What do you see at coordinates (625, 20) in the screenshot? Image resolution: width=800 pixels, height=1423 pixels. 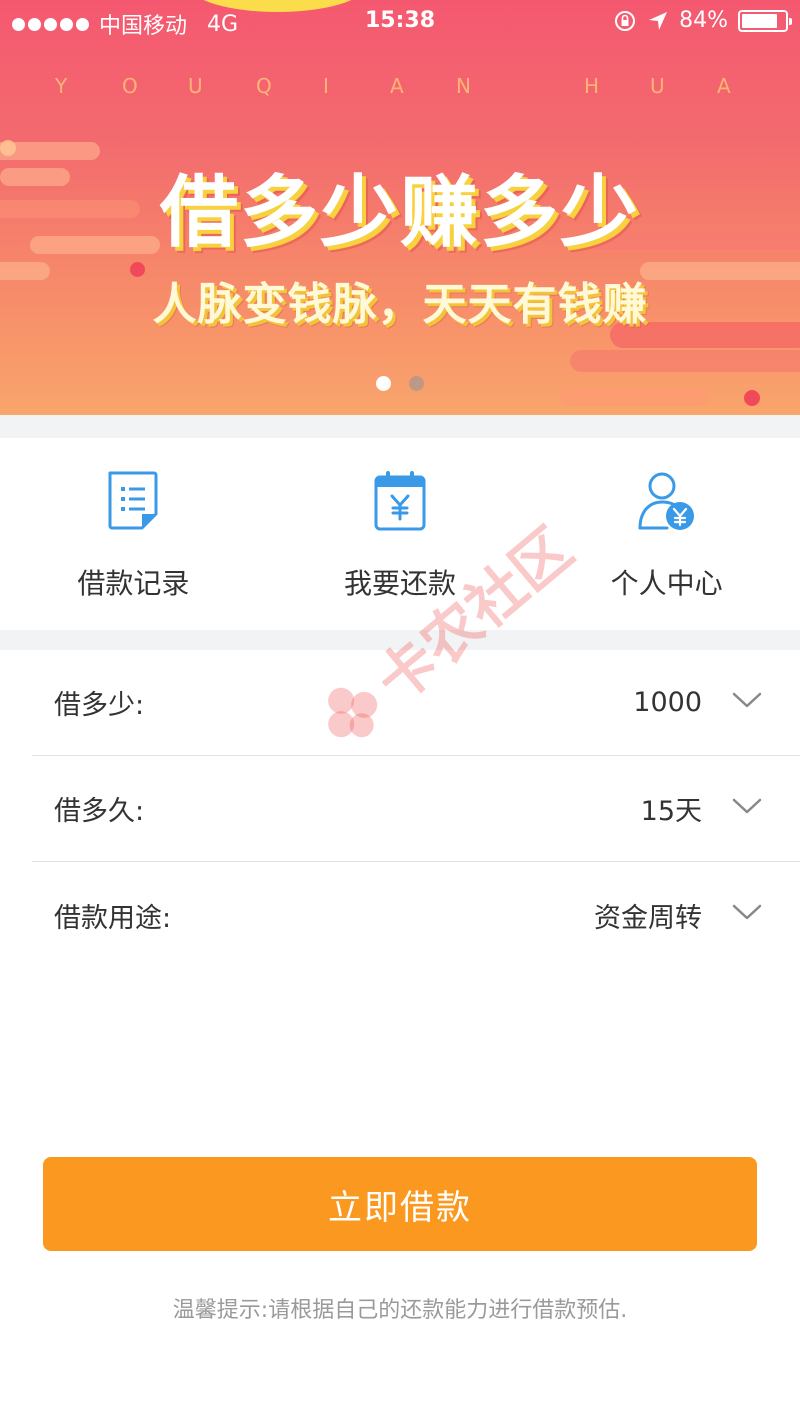 I see `rotation-lock-icon` at bounding box center [625, 20].